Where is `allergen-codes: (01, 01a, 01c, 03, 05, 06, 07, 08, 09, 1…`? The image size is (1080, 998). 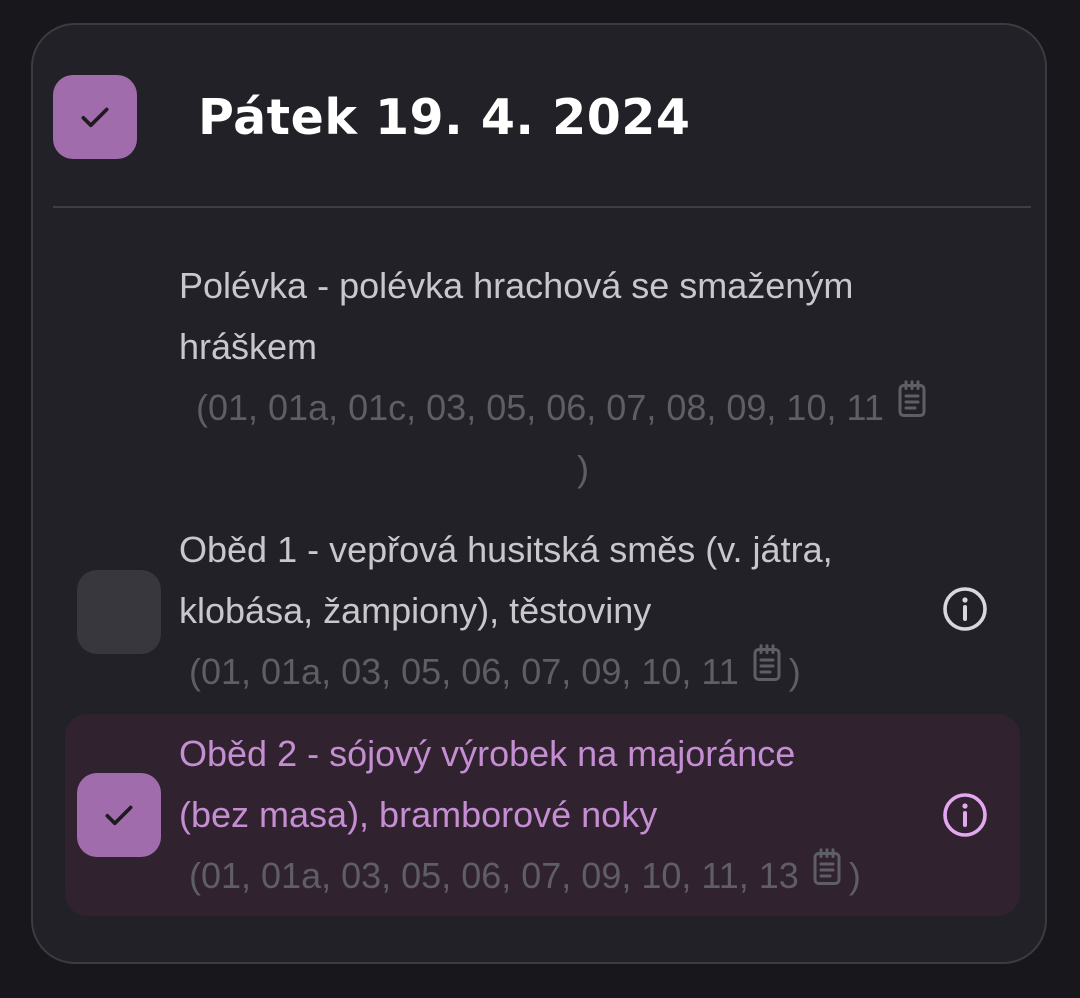
allergen-codes: (01, 01a, 01c, 03, 05, 06, 07, 08, 09, 1… is located at coordinates (540, 407).